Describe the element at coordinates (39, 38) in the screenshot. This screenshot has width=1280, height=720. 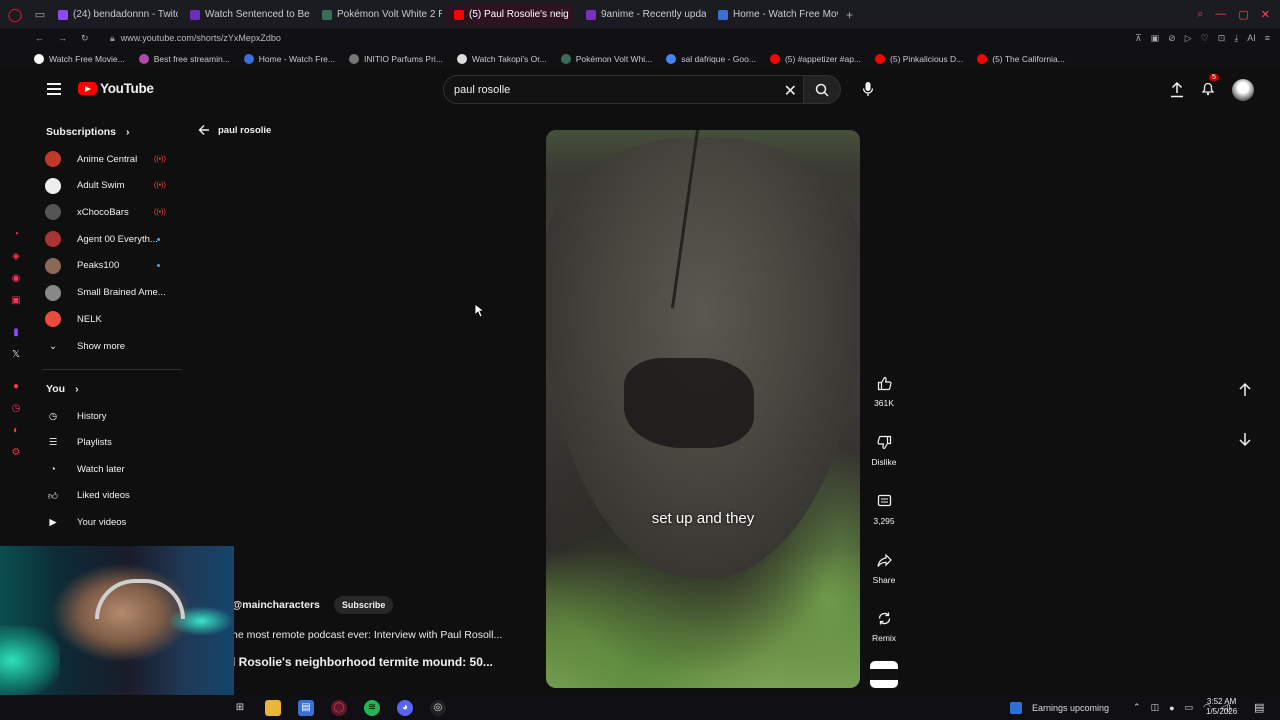
I see `back-icon: ←` at that location.